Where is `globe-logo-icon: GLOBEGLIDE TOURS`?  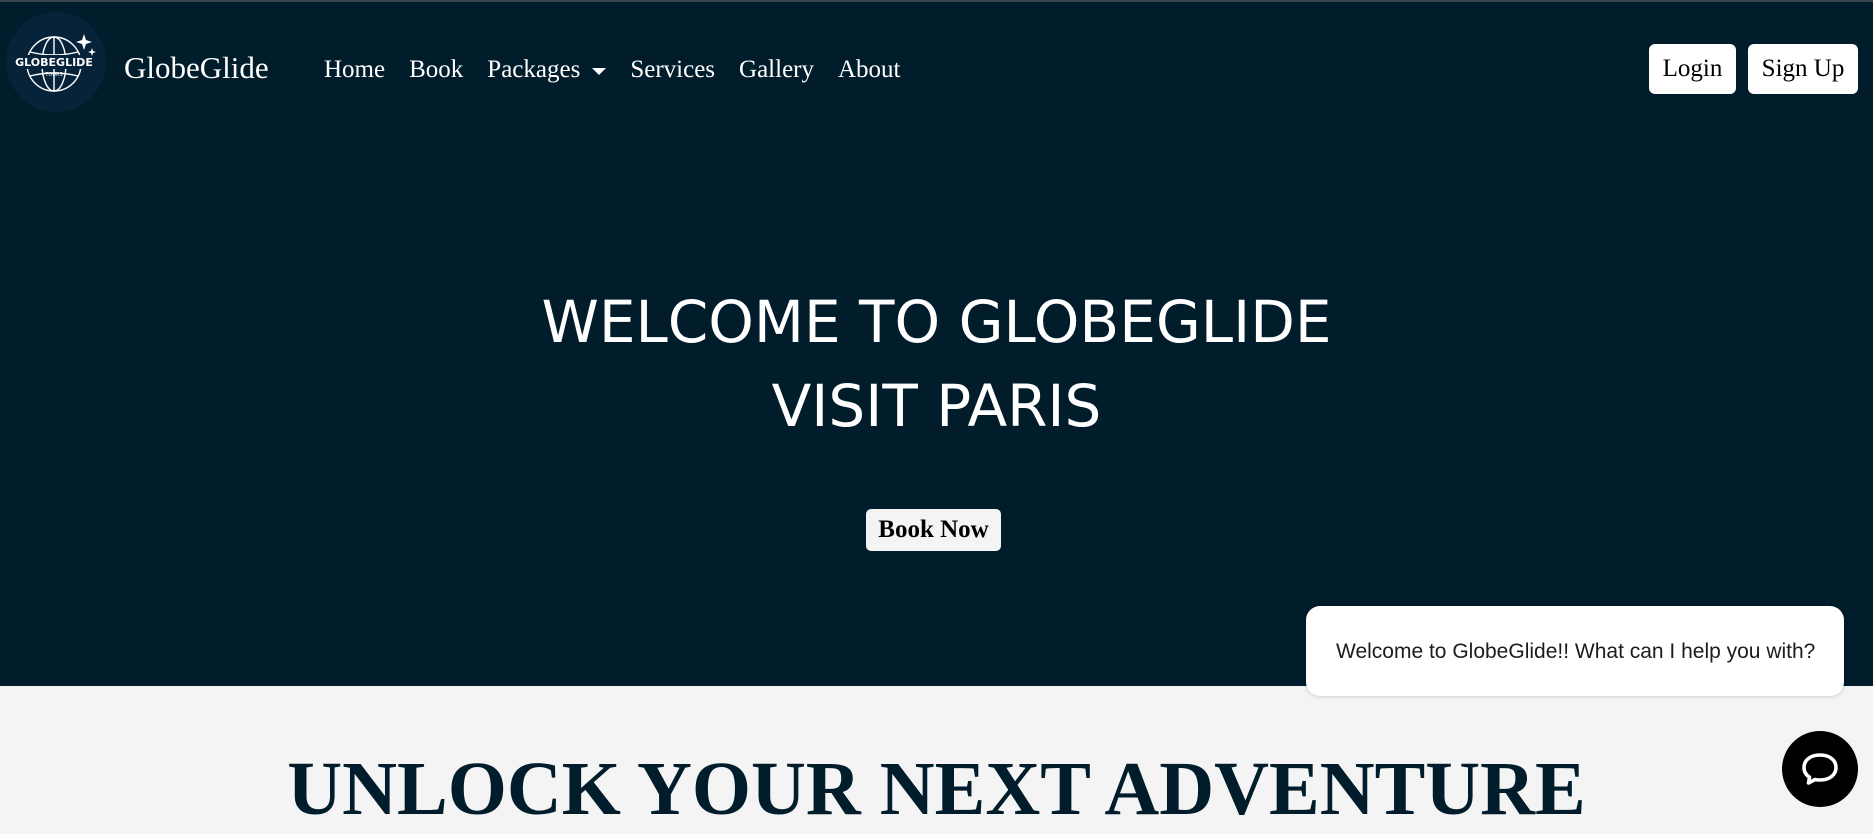
globe-logo-icon: GLOBEGLIDE TOURS is located at coordinates (55, 63).